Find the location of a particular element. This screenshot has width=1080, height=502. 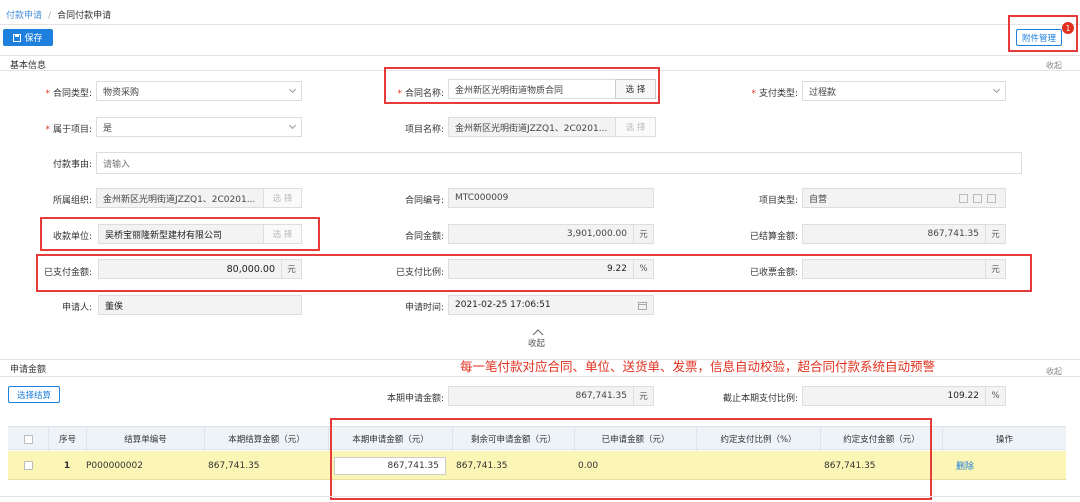

col-header-index: 序号 is located at coordinates (67, 439).